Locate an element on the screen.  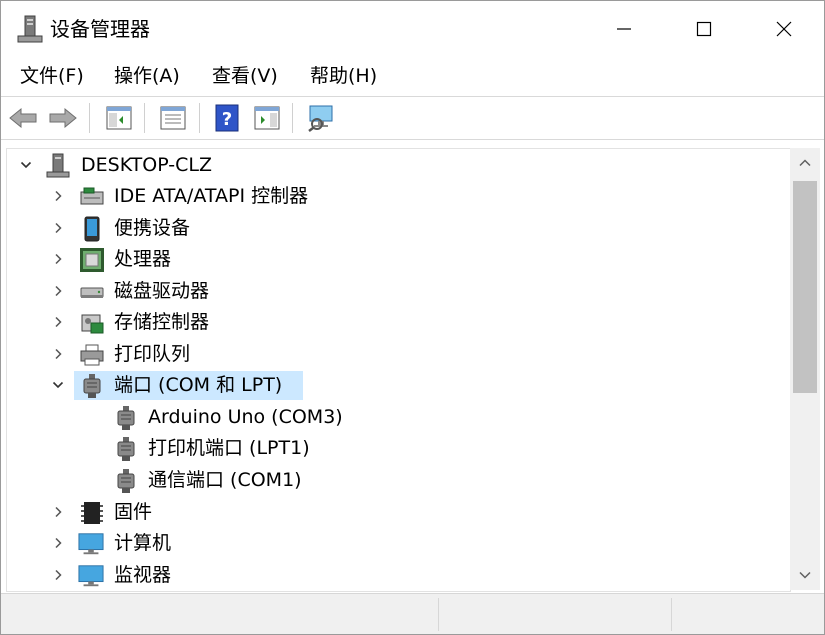
tree-item-label: 监视器 is located at coordinates (143, 575).